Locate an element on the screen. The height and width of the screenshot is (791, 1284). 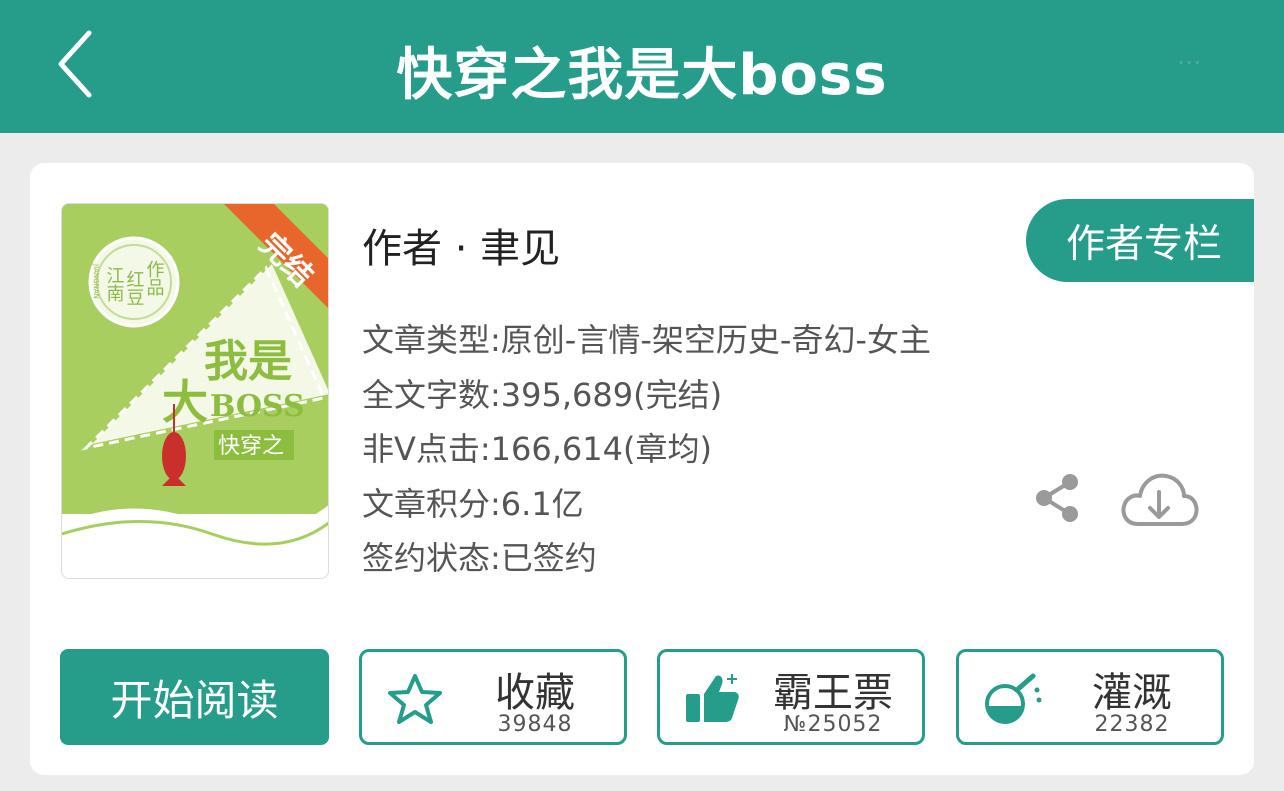
info-clicks: 非V点击:166,614(章均) is located at coordinates (537, 449).